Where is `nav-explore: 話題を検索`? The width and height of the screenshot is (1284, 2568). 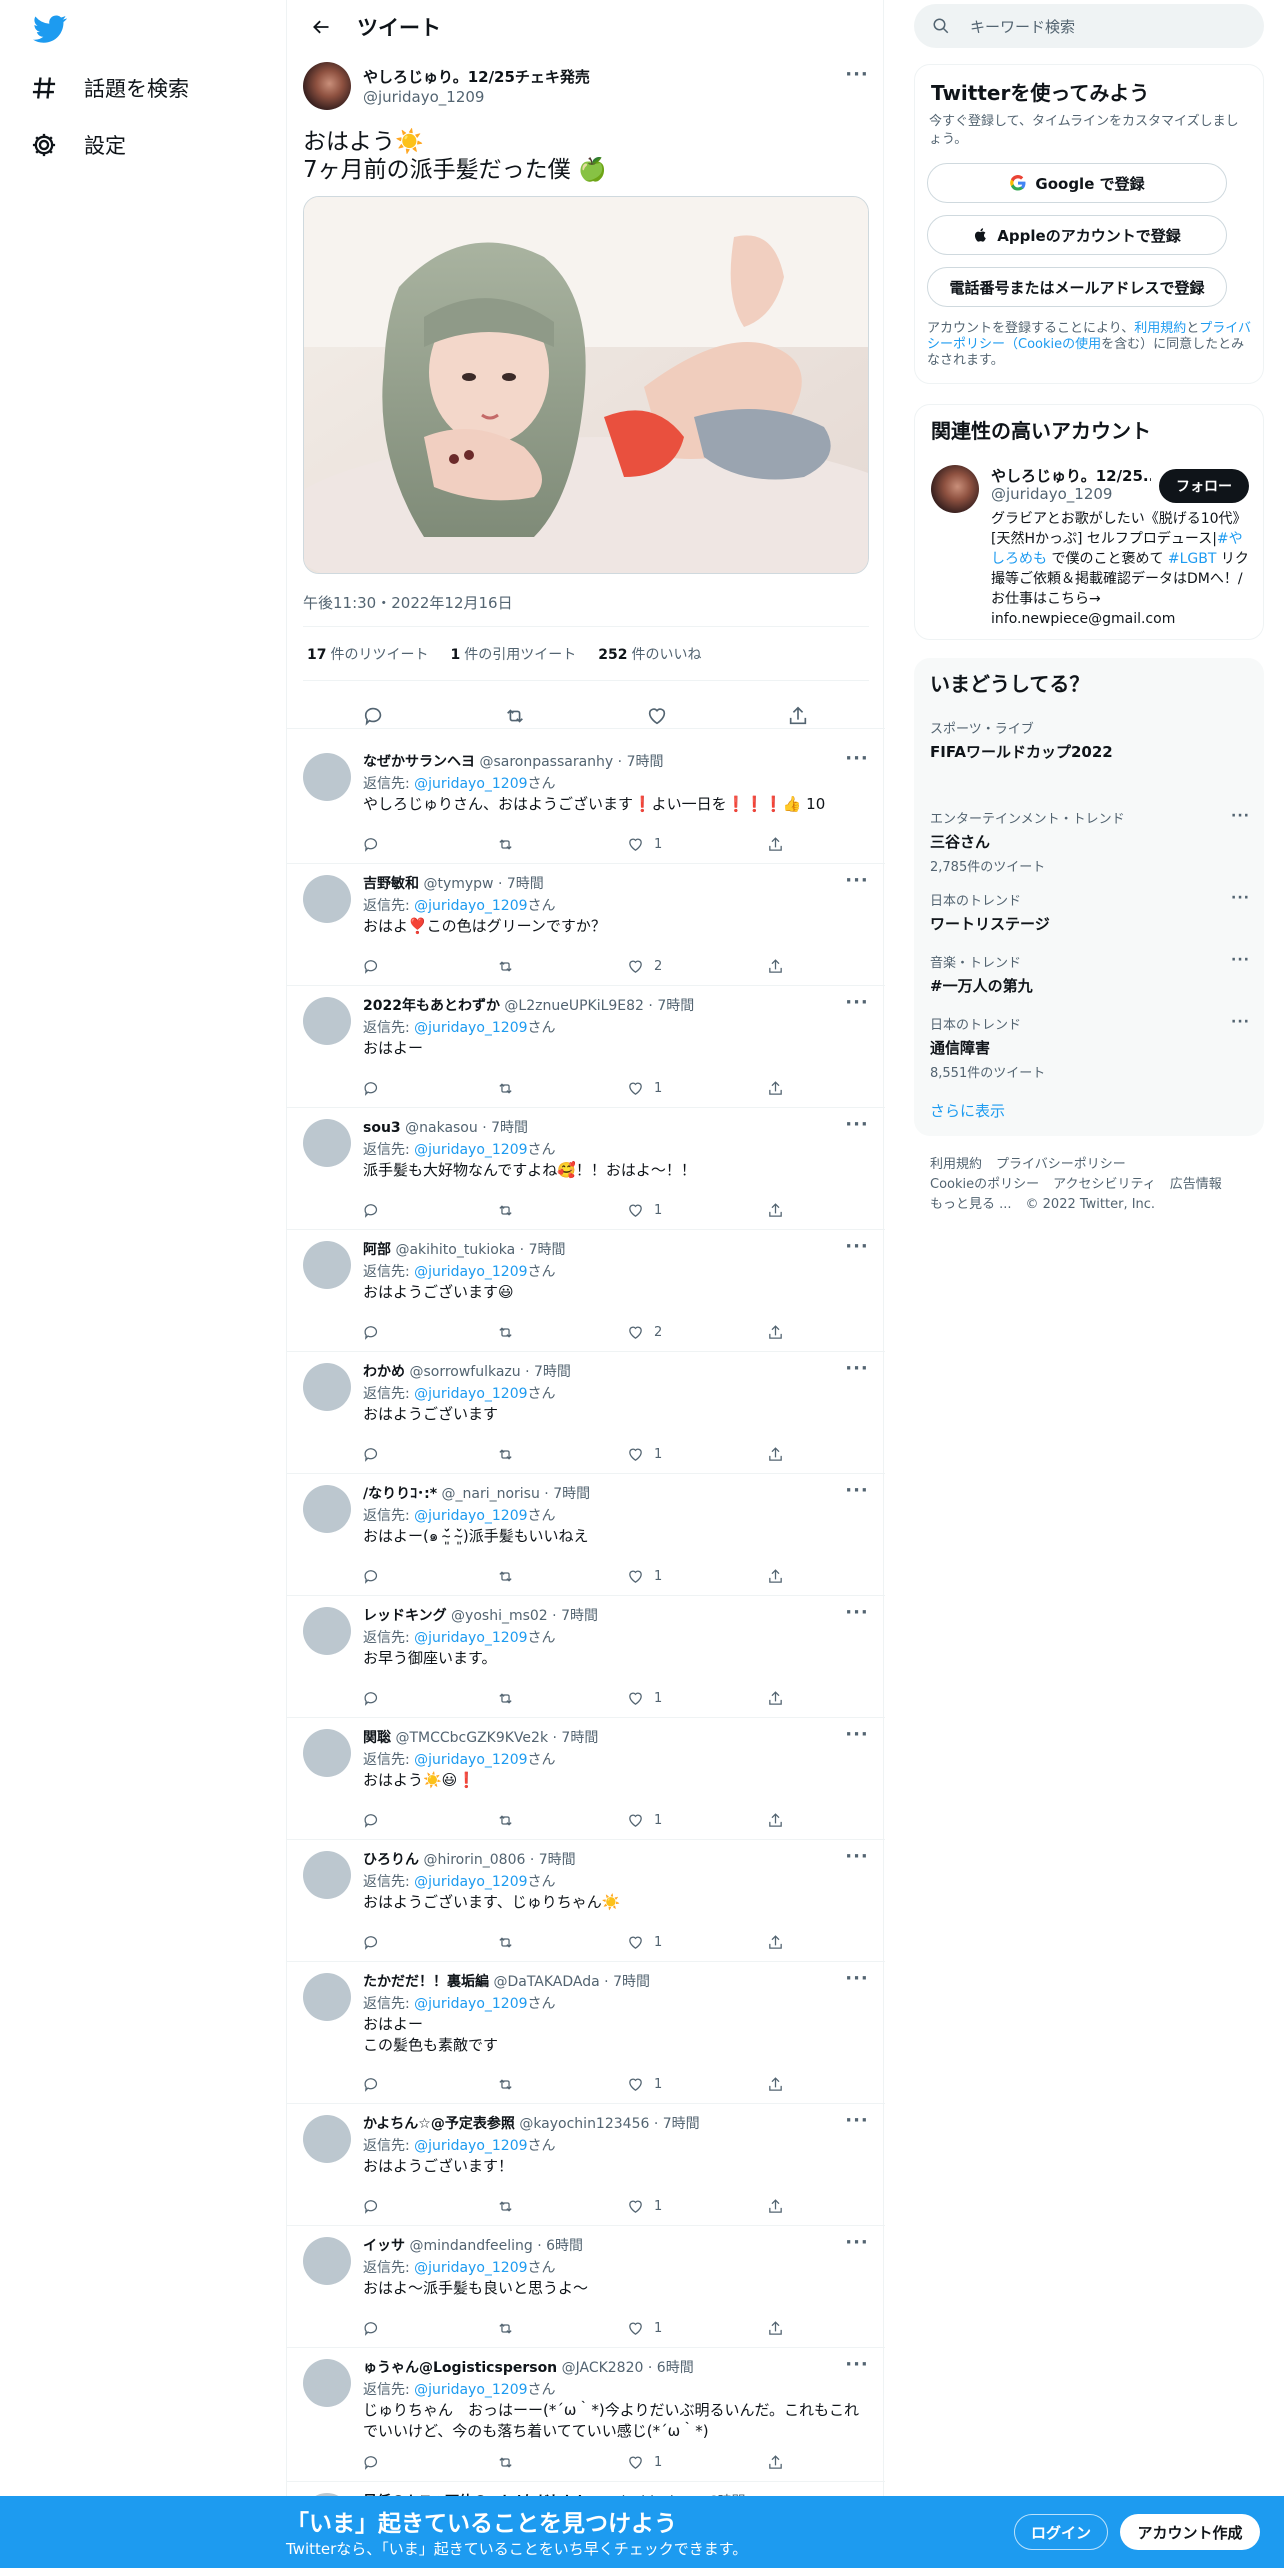
nav-explore: 話題を検索 is located at coordinates (109, 88).